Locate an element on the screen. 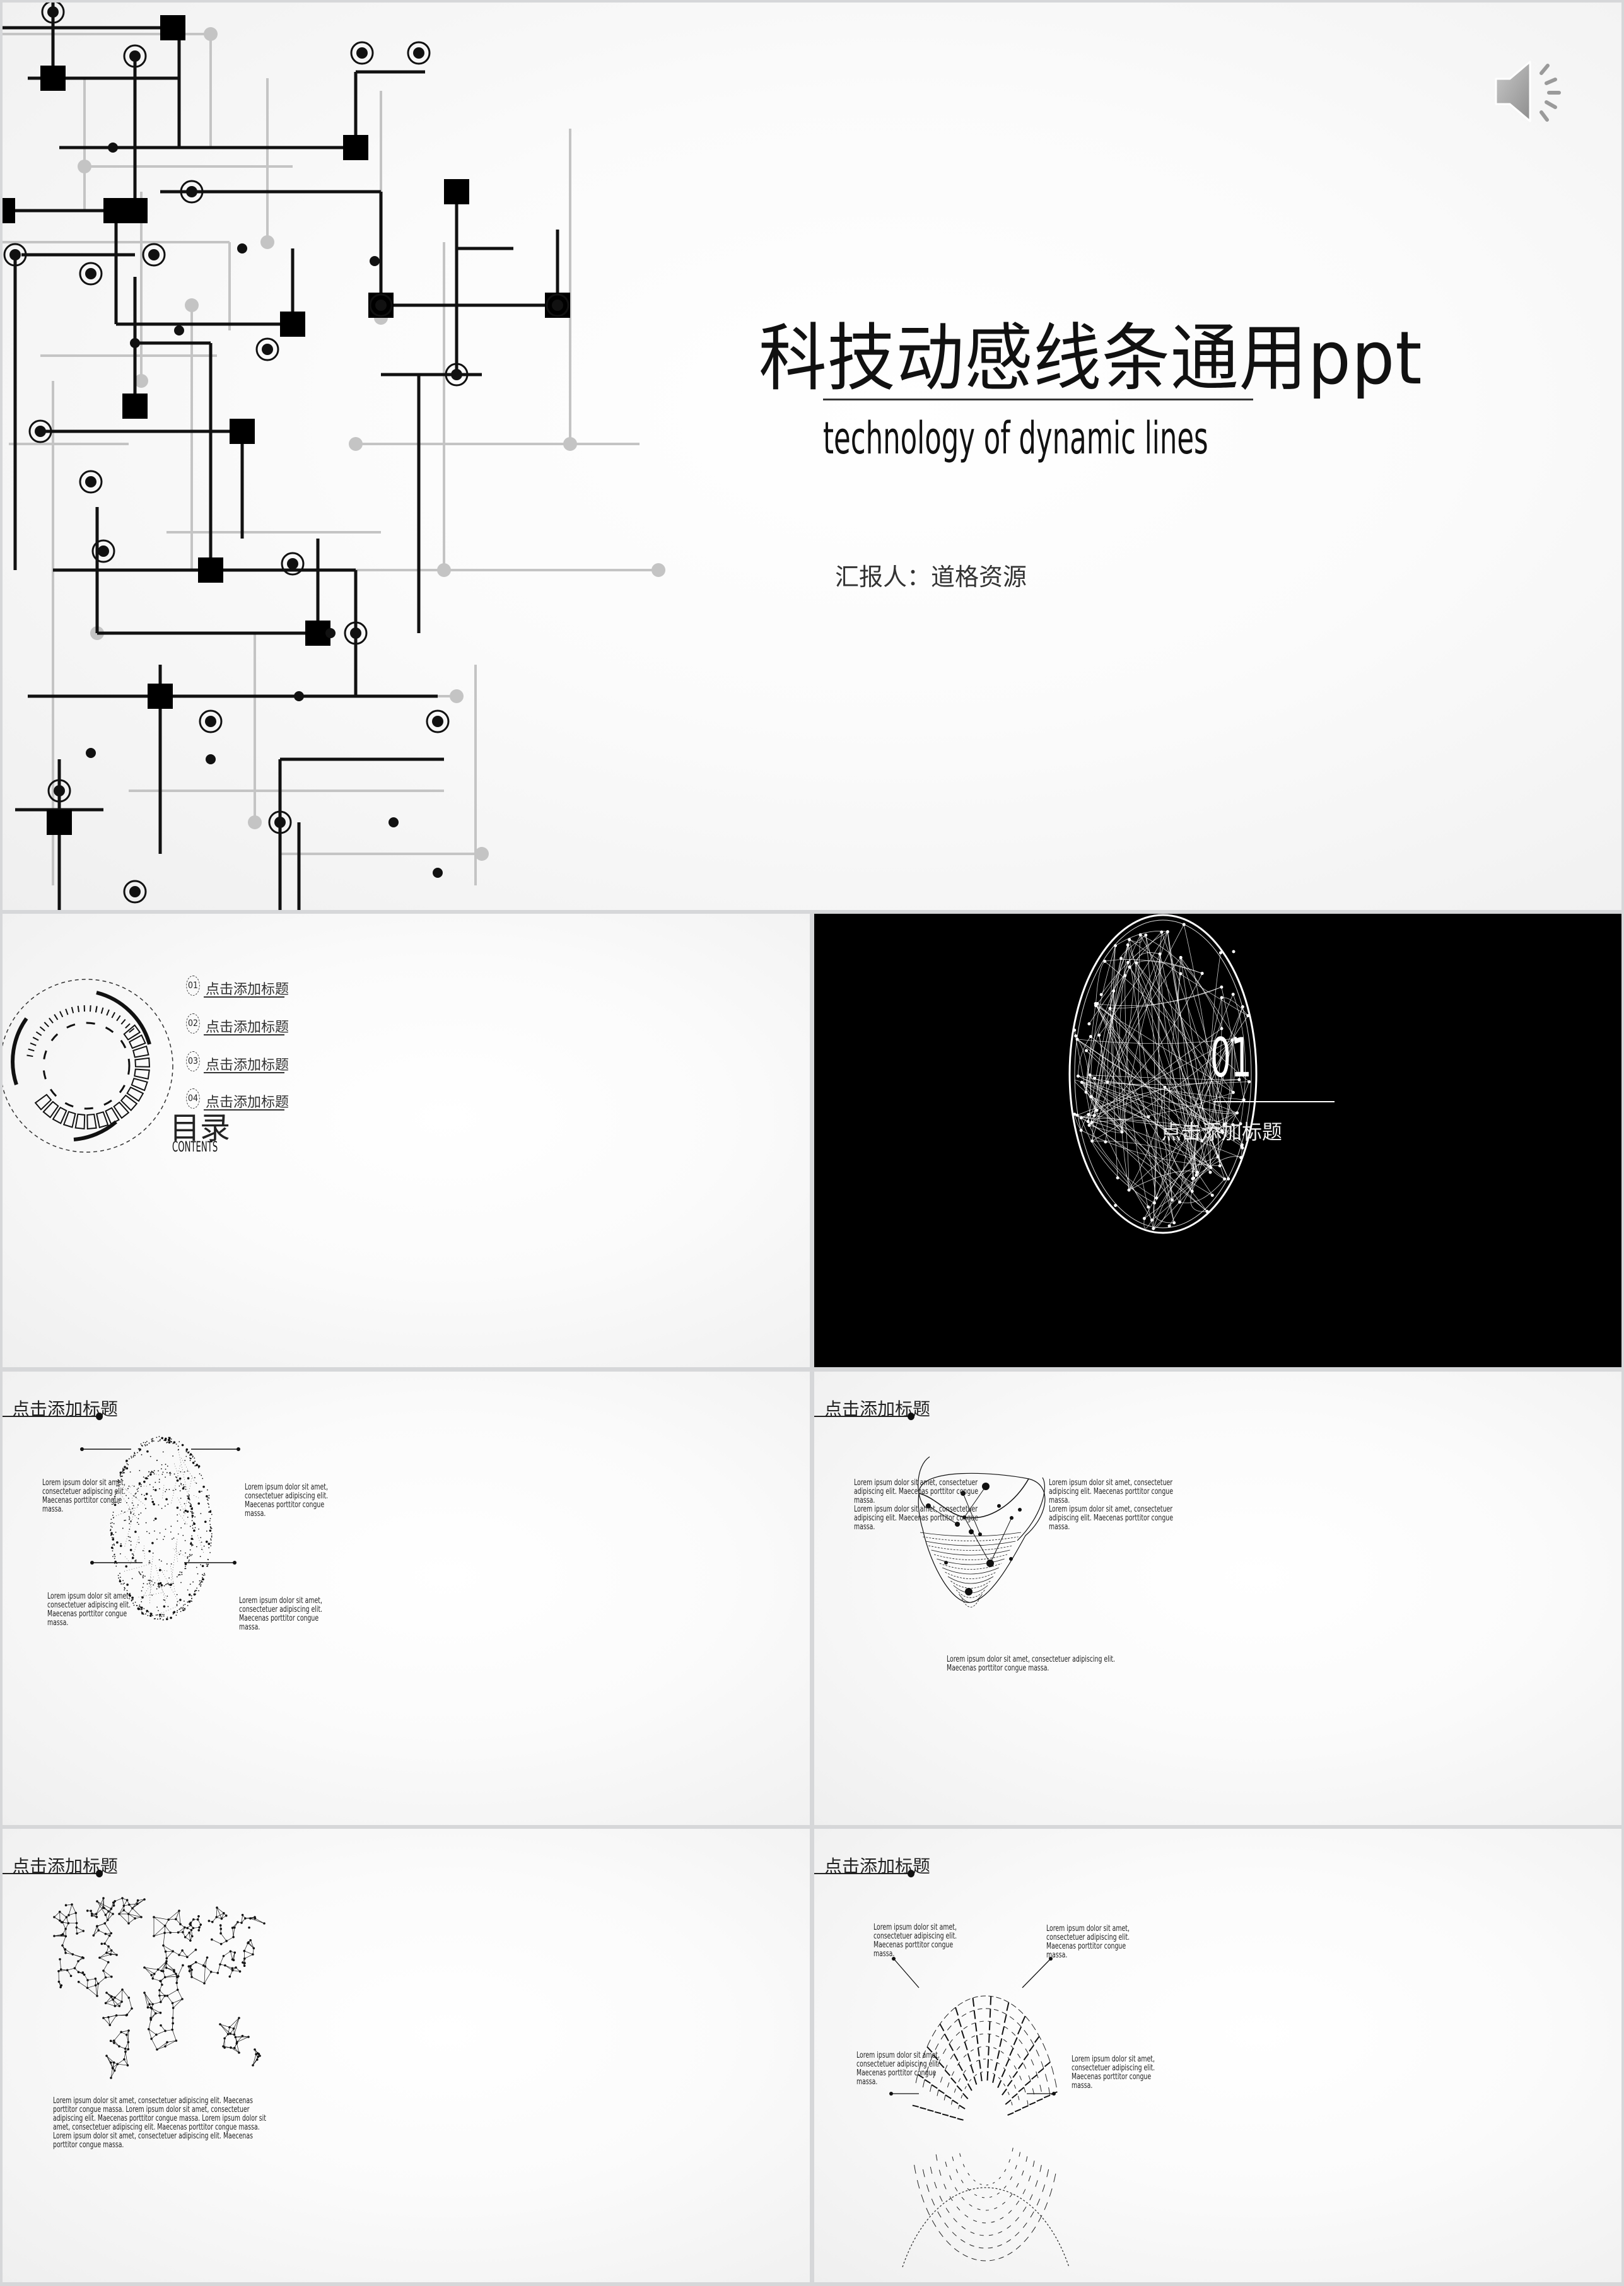 The width and height of the screenshot is (1624, 2286). circuit-node-gray is located at coordinates (255, 822).